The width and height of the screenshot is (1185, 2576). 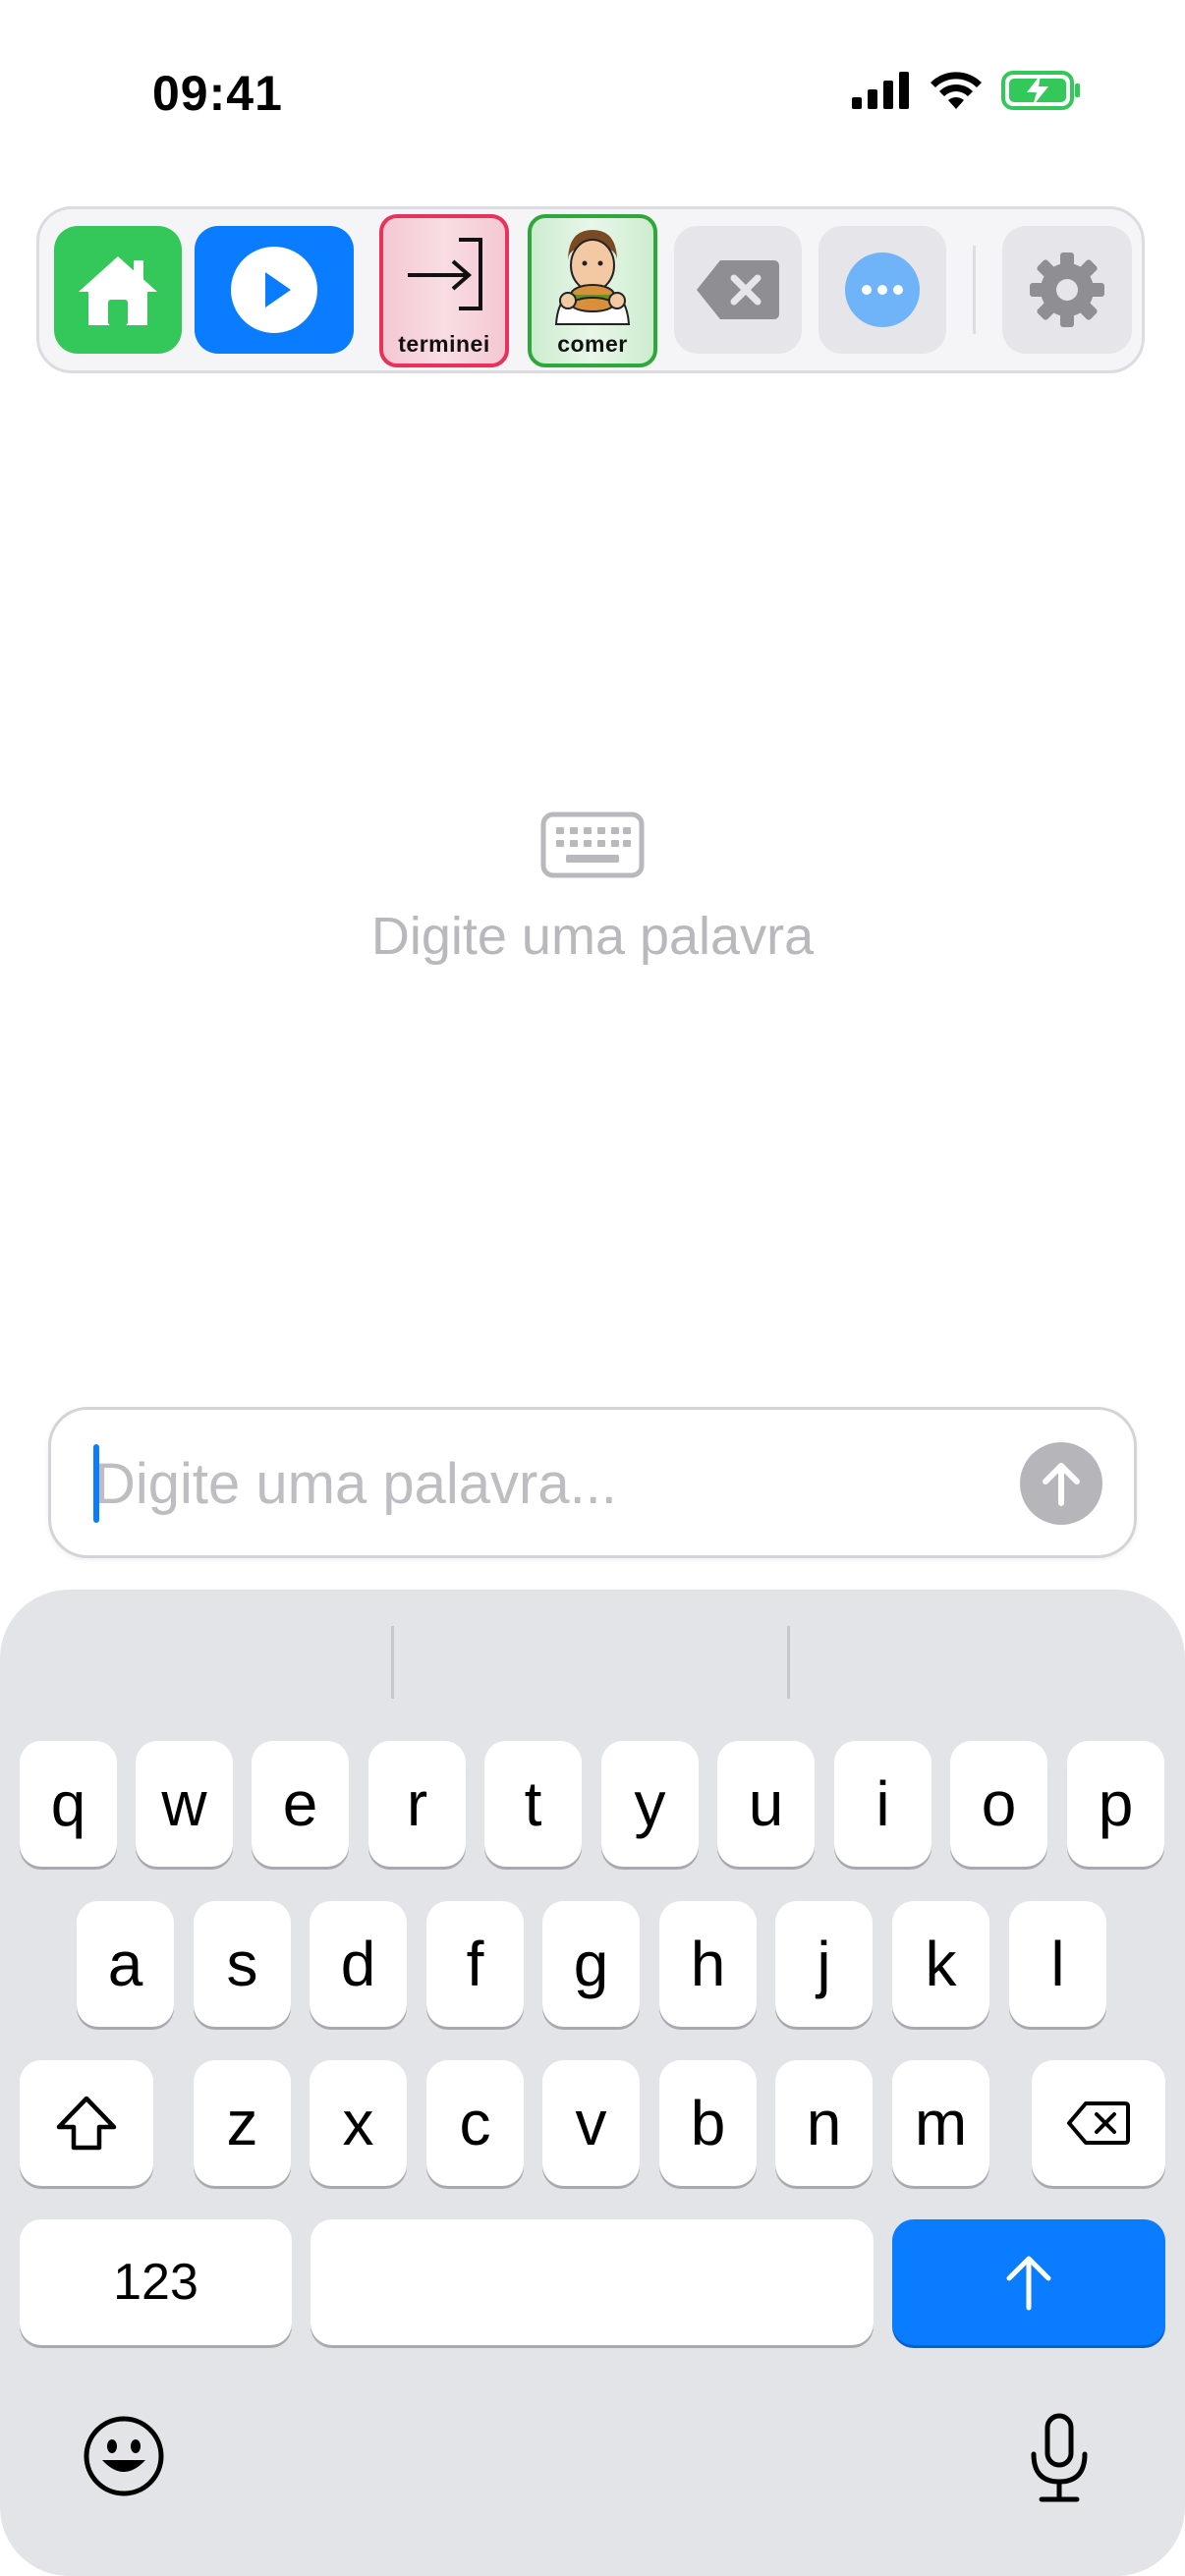 I want to click on key-k: k, so click(x=941, y=1964).